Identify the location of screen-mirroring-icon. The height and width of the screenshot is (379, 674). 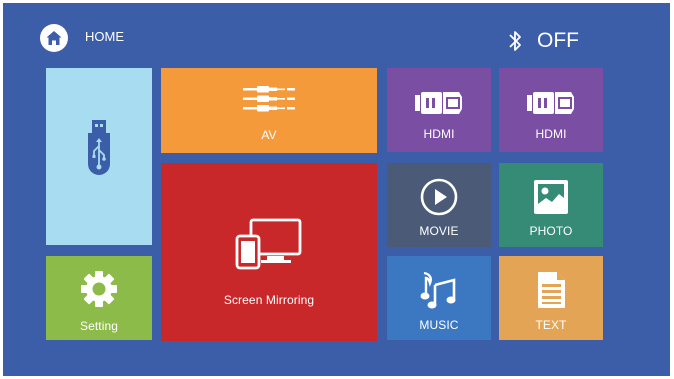
(269, 246).